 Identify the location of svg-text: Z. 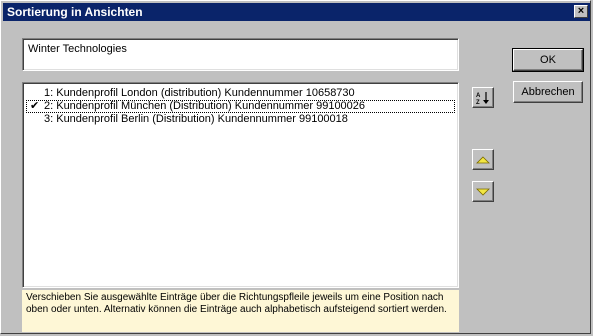
(478, 102).